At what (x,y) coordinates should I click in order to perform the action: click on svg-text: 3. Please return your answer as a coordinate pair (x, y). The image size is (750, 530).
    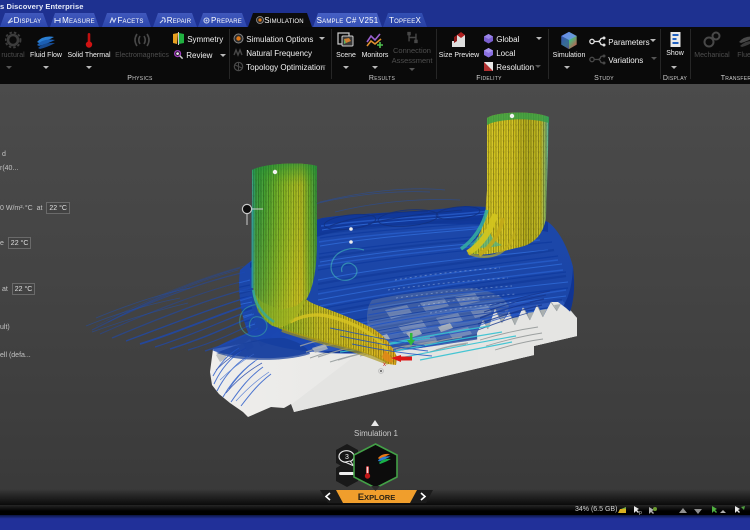
    Looking at the image, I should click on (347, 457).